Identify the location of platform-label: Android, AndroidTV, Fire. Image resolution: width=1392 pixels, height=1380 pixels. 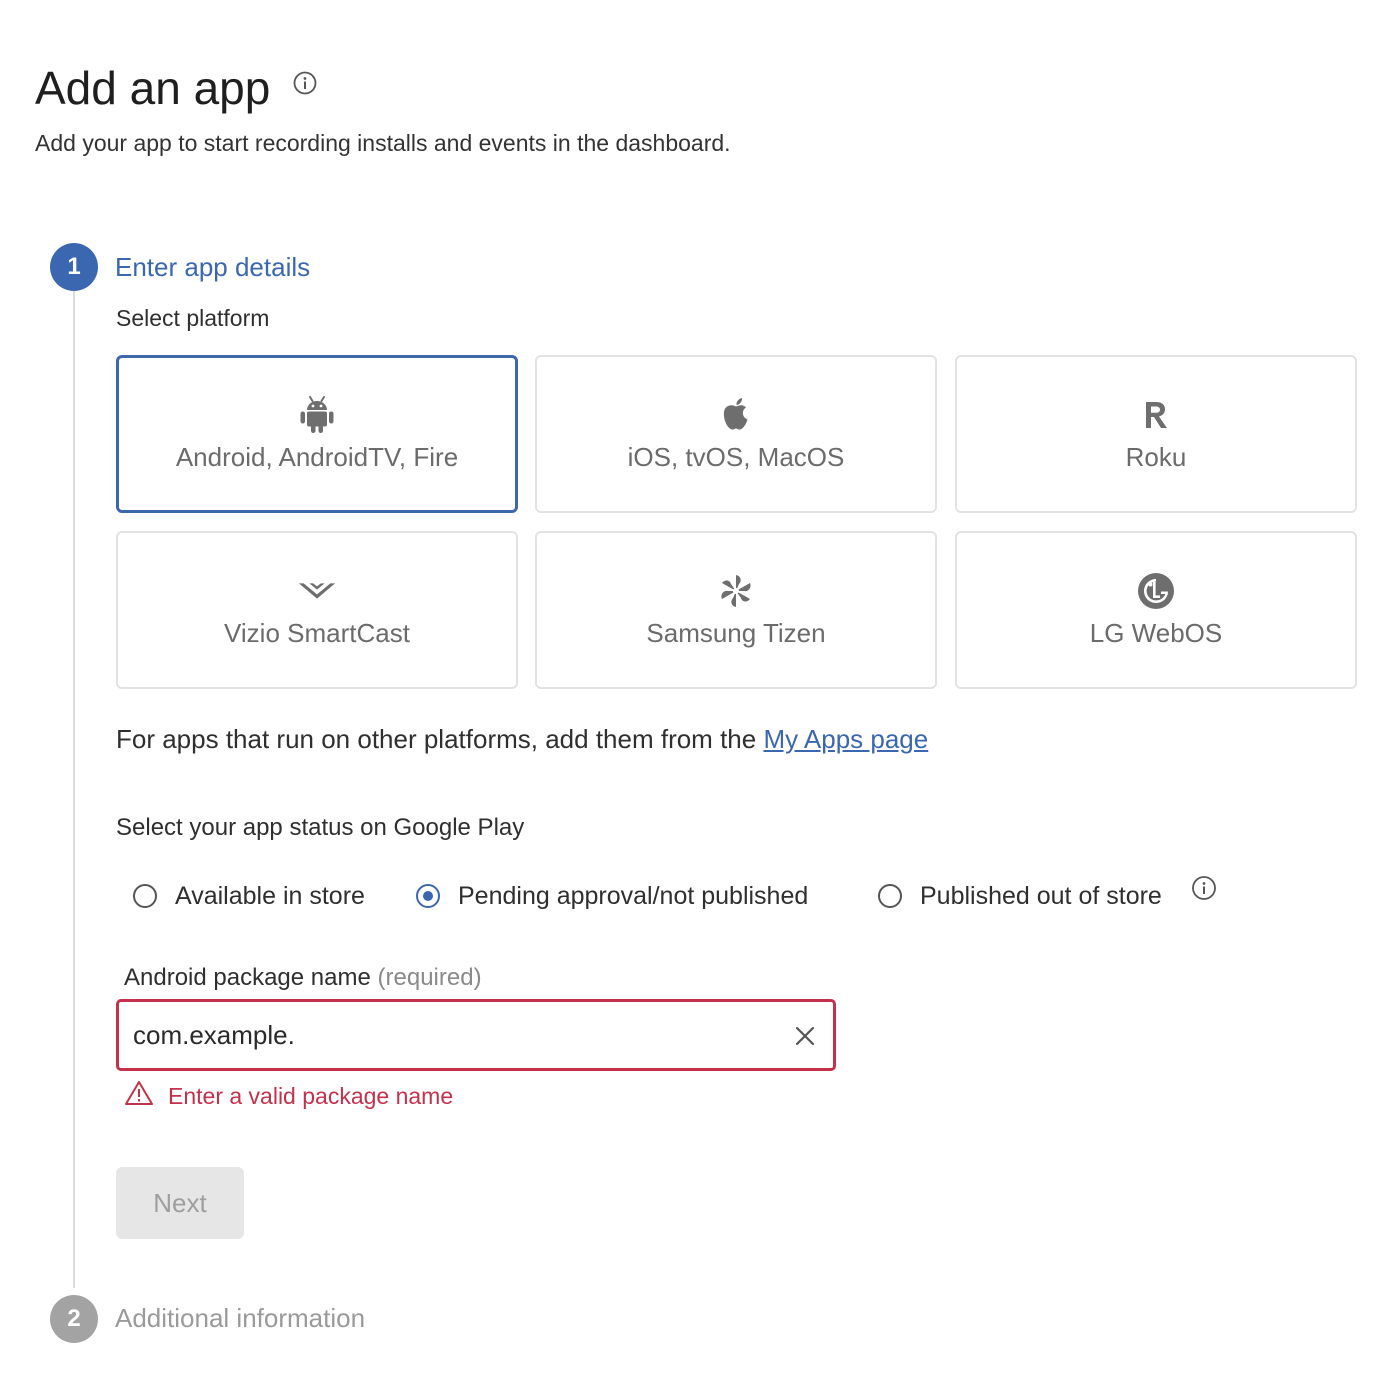
(317, 457).